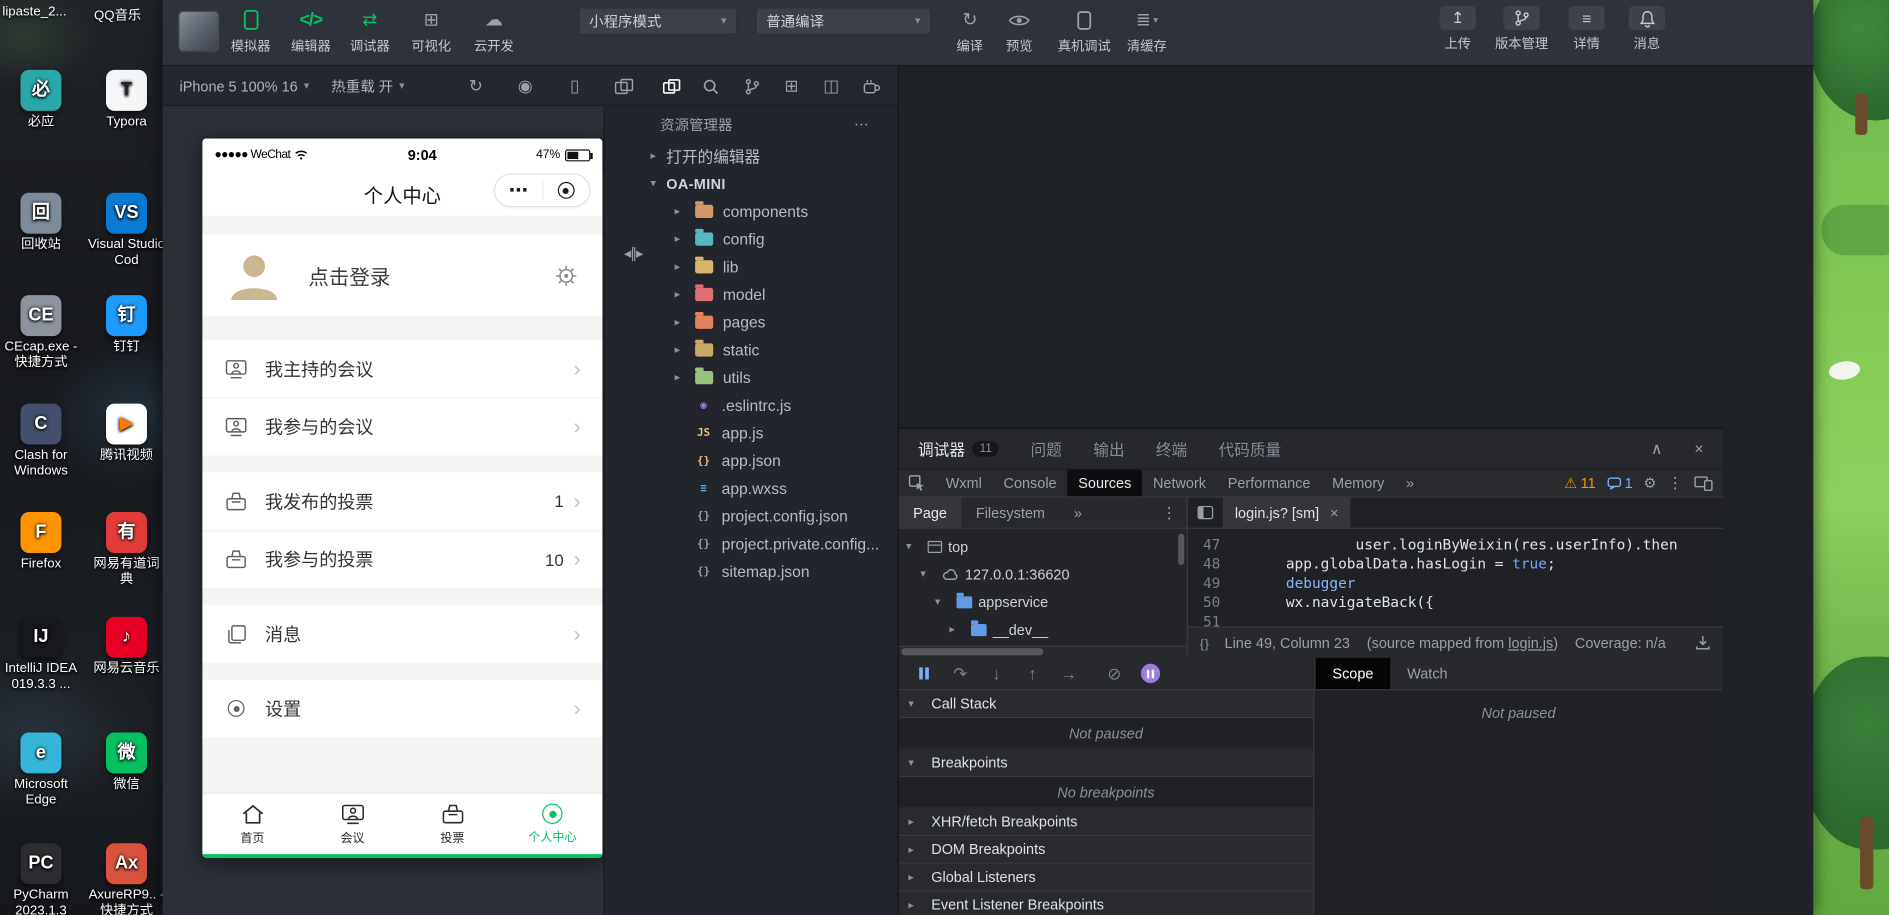 The height and width of the screenshot is (915, 1889). What do you see at coordinates (1043, 630) in the screenshot?
I see `source-node-dev: __dev__` at bounding box center [1043, 630].